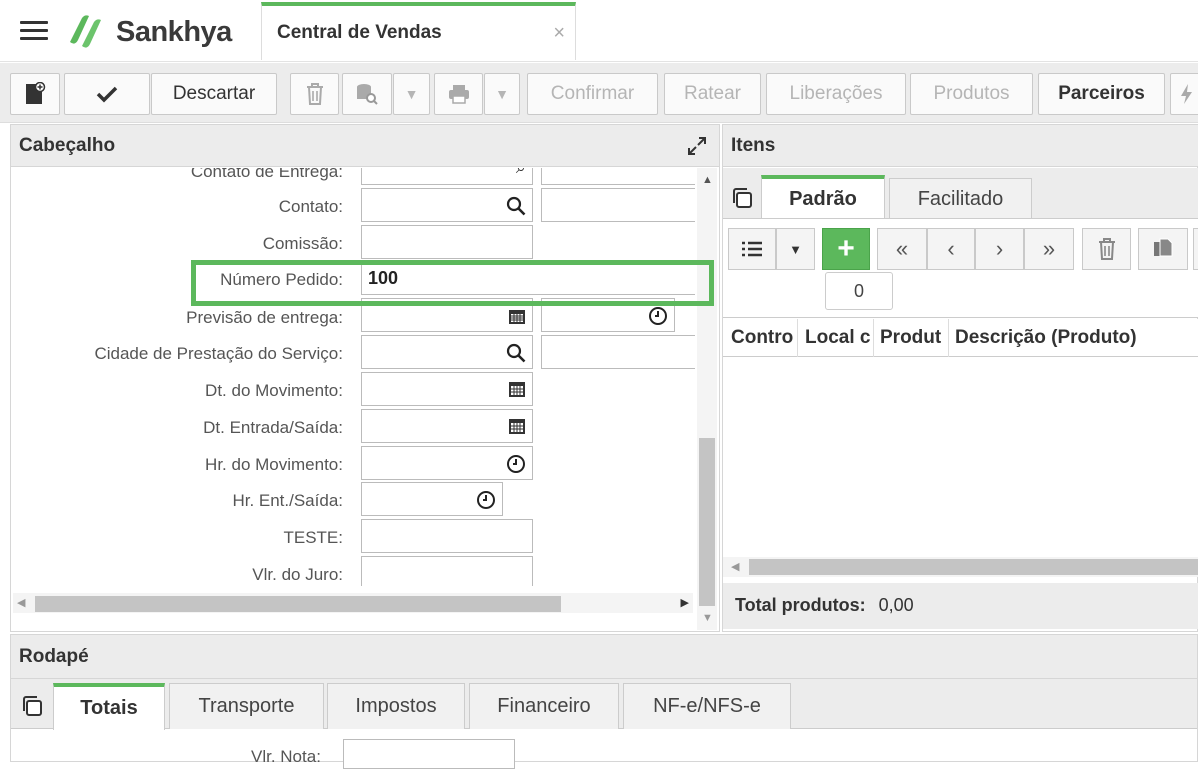 This screenshot has height=769, width=1198. Describe the element at coordinates (618, 352) in the screenshot. I see `cidade-prestacao-desc-field` at that location.